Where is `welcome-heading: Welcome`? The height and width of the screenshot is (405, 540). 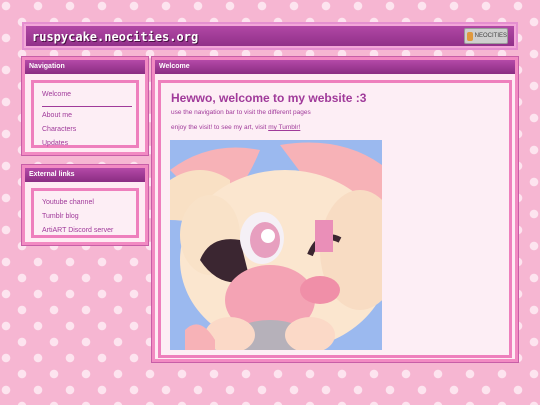
welcome-heading: Welcome is located at coordinates (335, 67).